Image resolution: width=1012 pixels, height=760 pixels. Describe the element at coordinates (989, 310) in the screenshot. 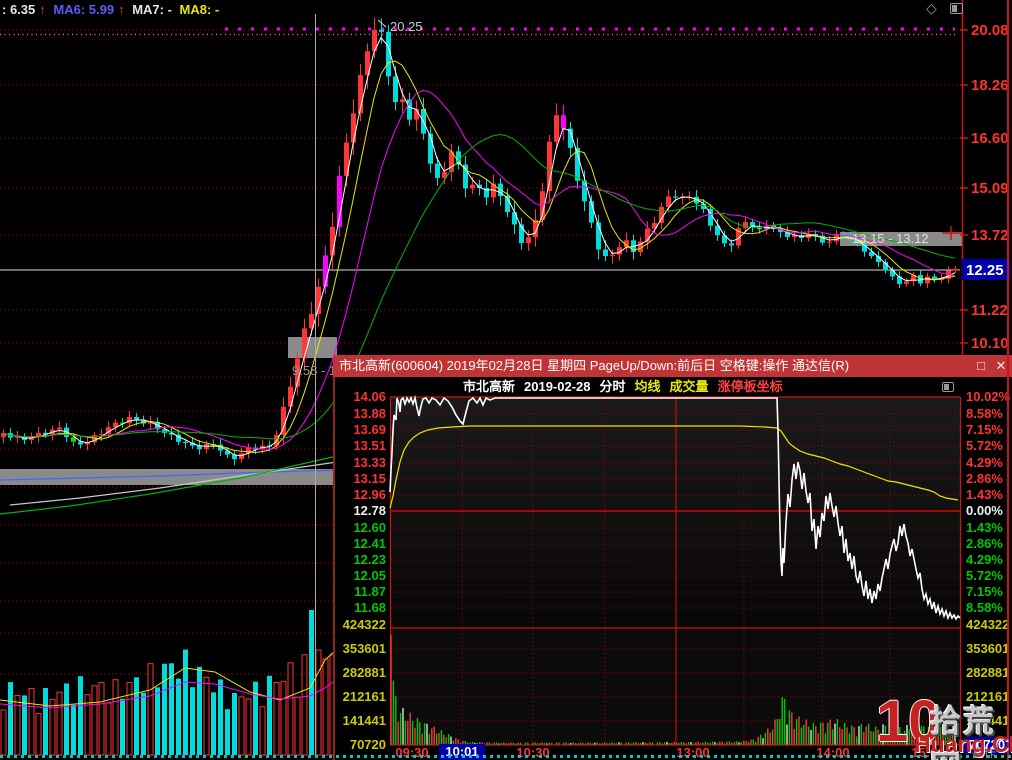

I see `price-axis-label: 11.22` at that location.